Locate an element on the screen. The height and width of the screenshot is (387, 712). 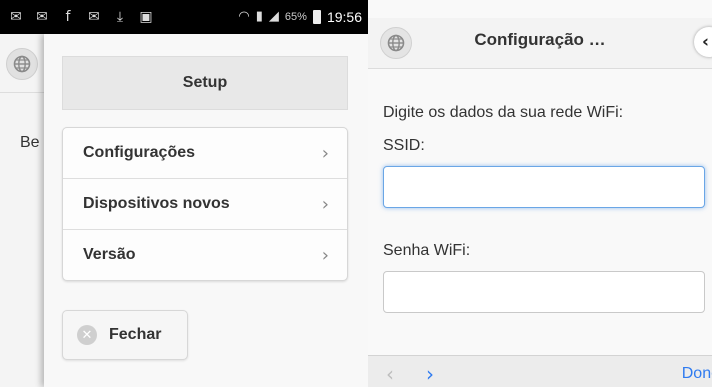
close-button: ✕ Fechar is located at coordinates (125, 335).